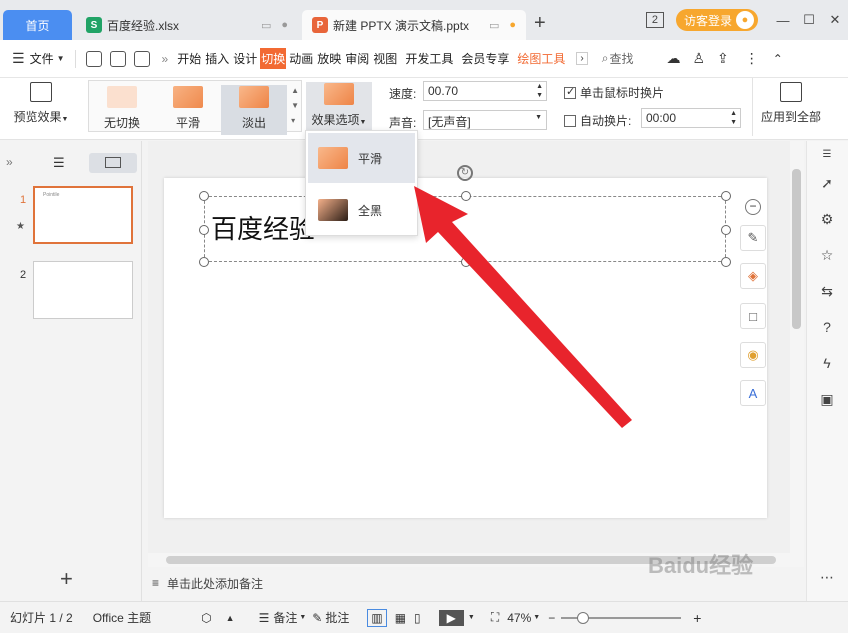 Image resolution: width=848 pixels, height=633 pixels. I want to click on zoom-slider-handle, so click(583, 617).